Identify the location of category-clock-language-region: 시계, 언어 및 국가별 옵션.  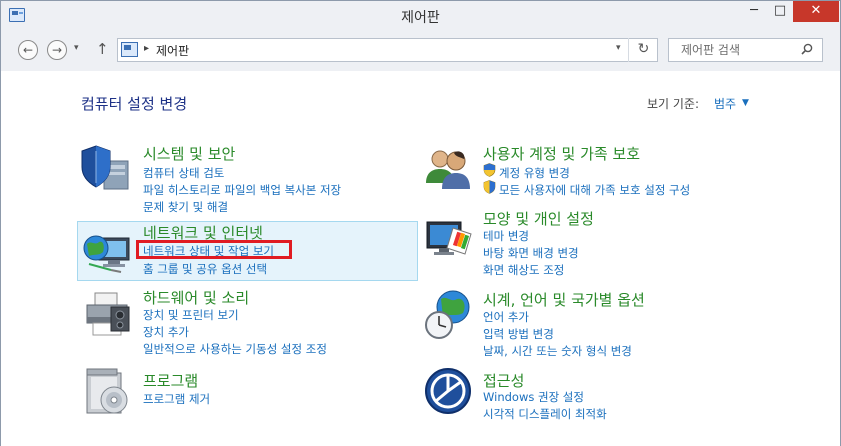
(564, 299).